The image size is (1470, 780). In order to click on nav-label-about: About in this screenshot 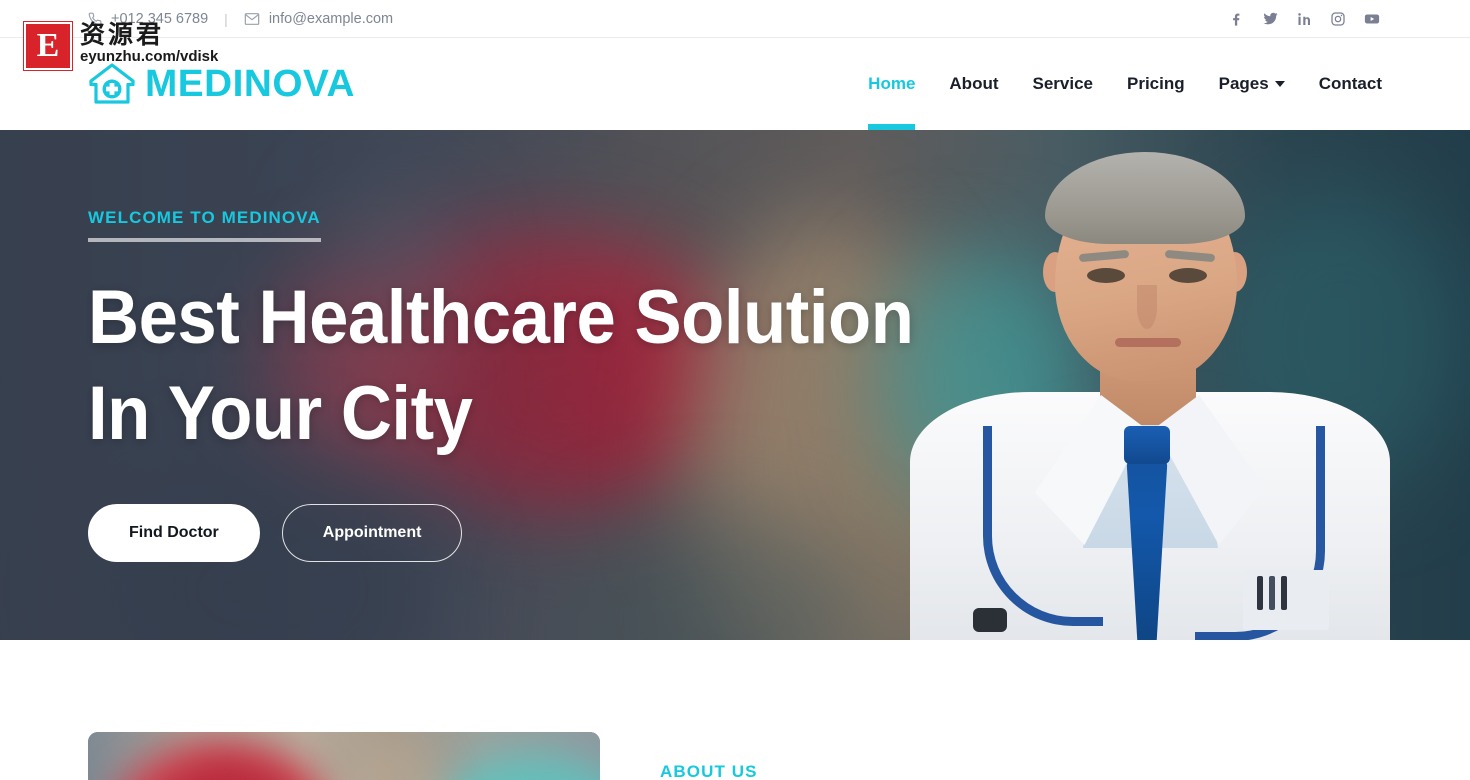, I will do `click(974, 83)`.